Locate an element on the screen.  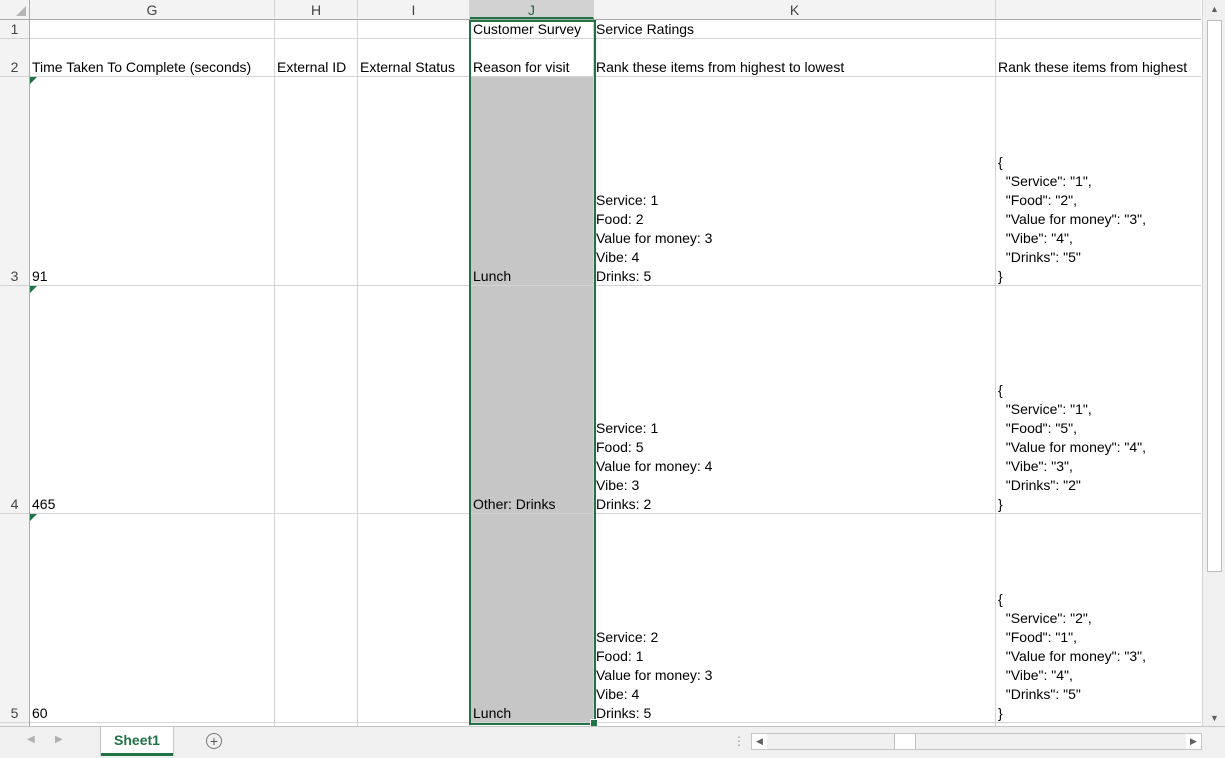
cell-i2: External Status is located at coordinates (407, 67).